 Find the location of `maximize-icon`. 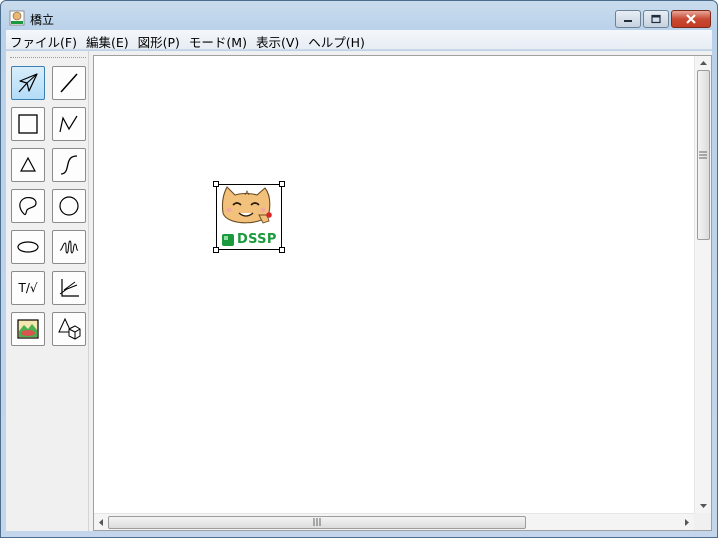

maximize-icon is located at coordinates (656, 19).